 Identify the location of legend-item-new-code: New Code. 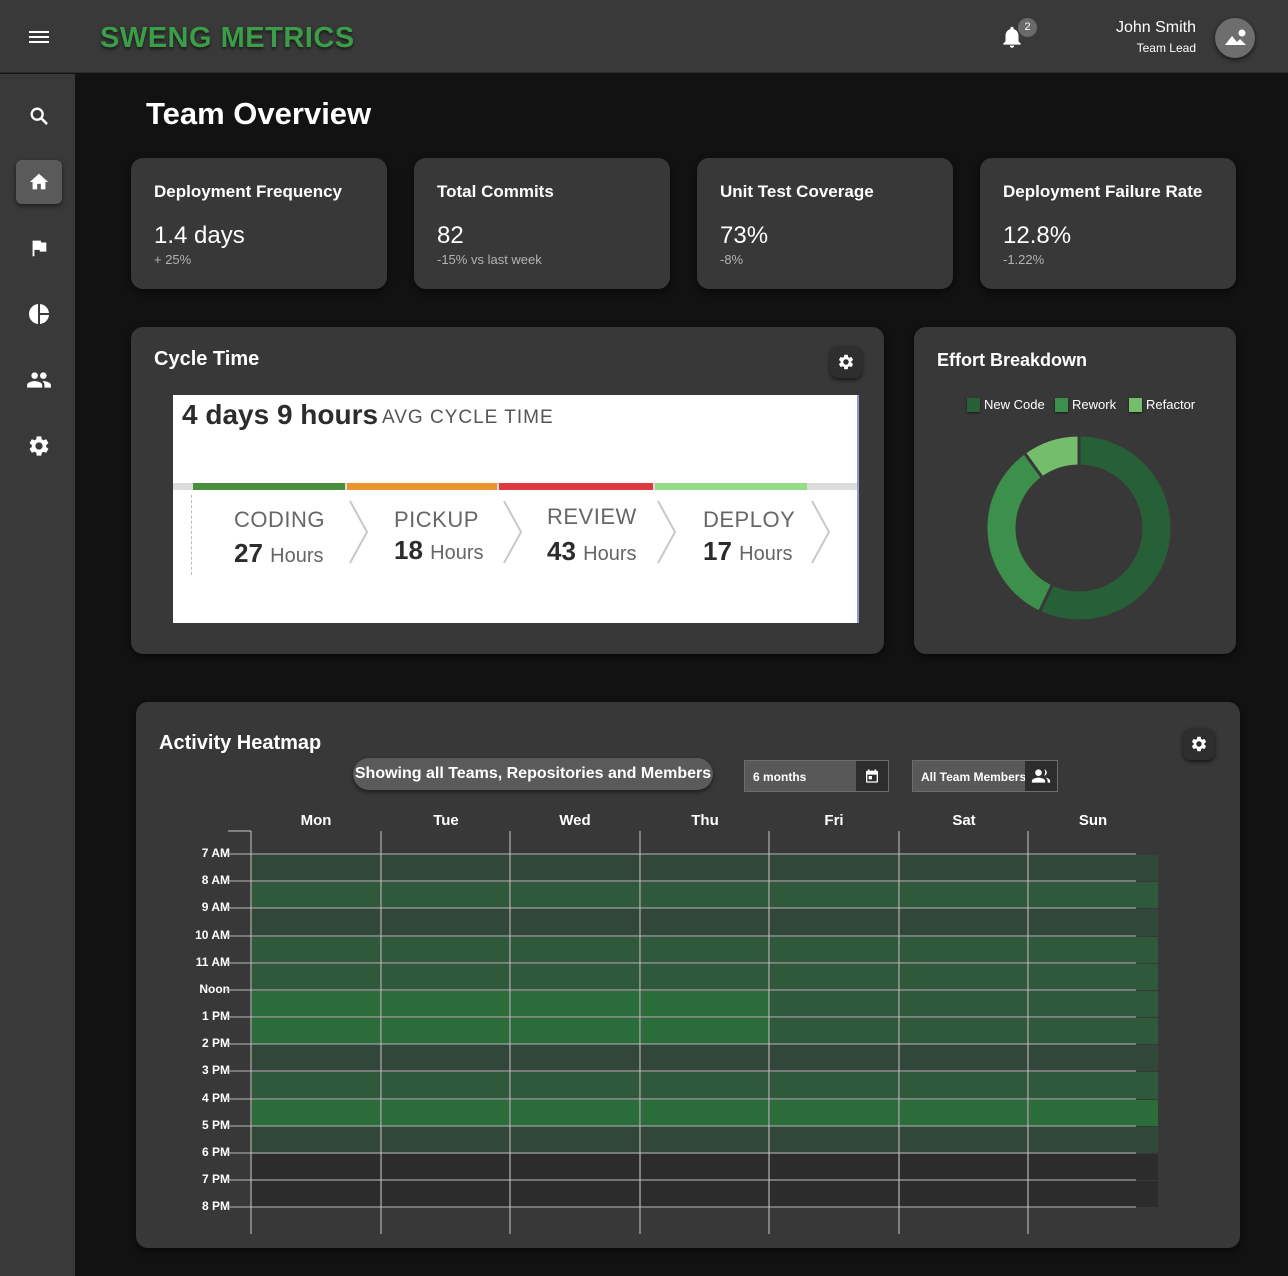
(1006, 404).